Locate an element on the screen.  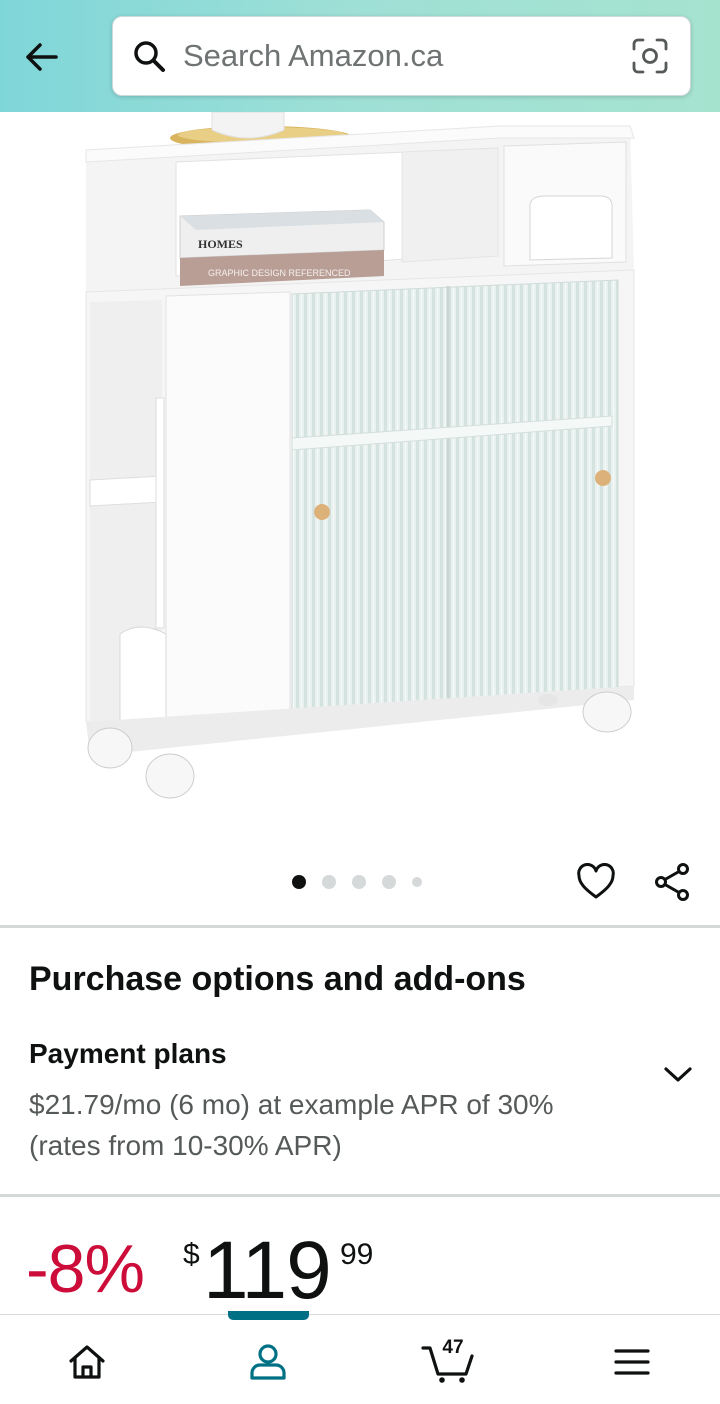
carousel-dots is located at coordinates (365, 882).